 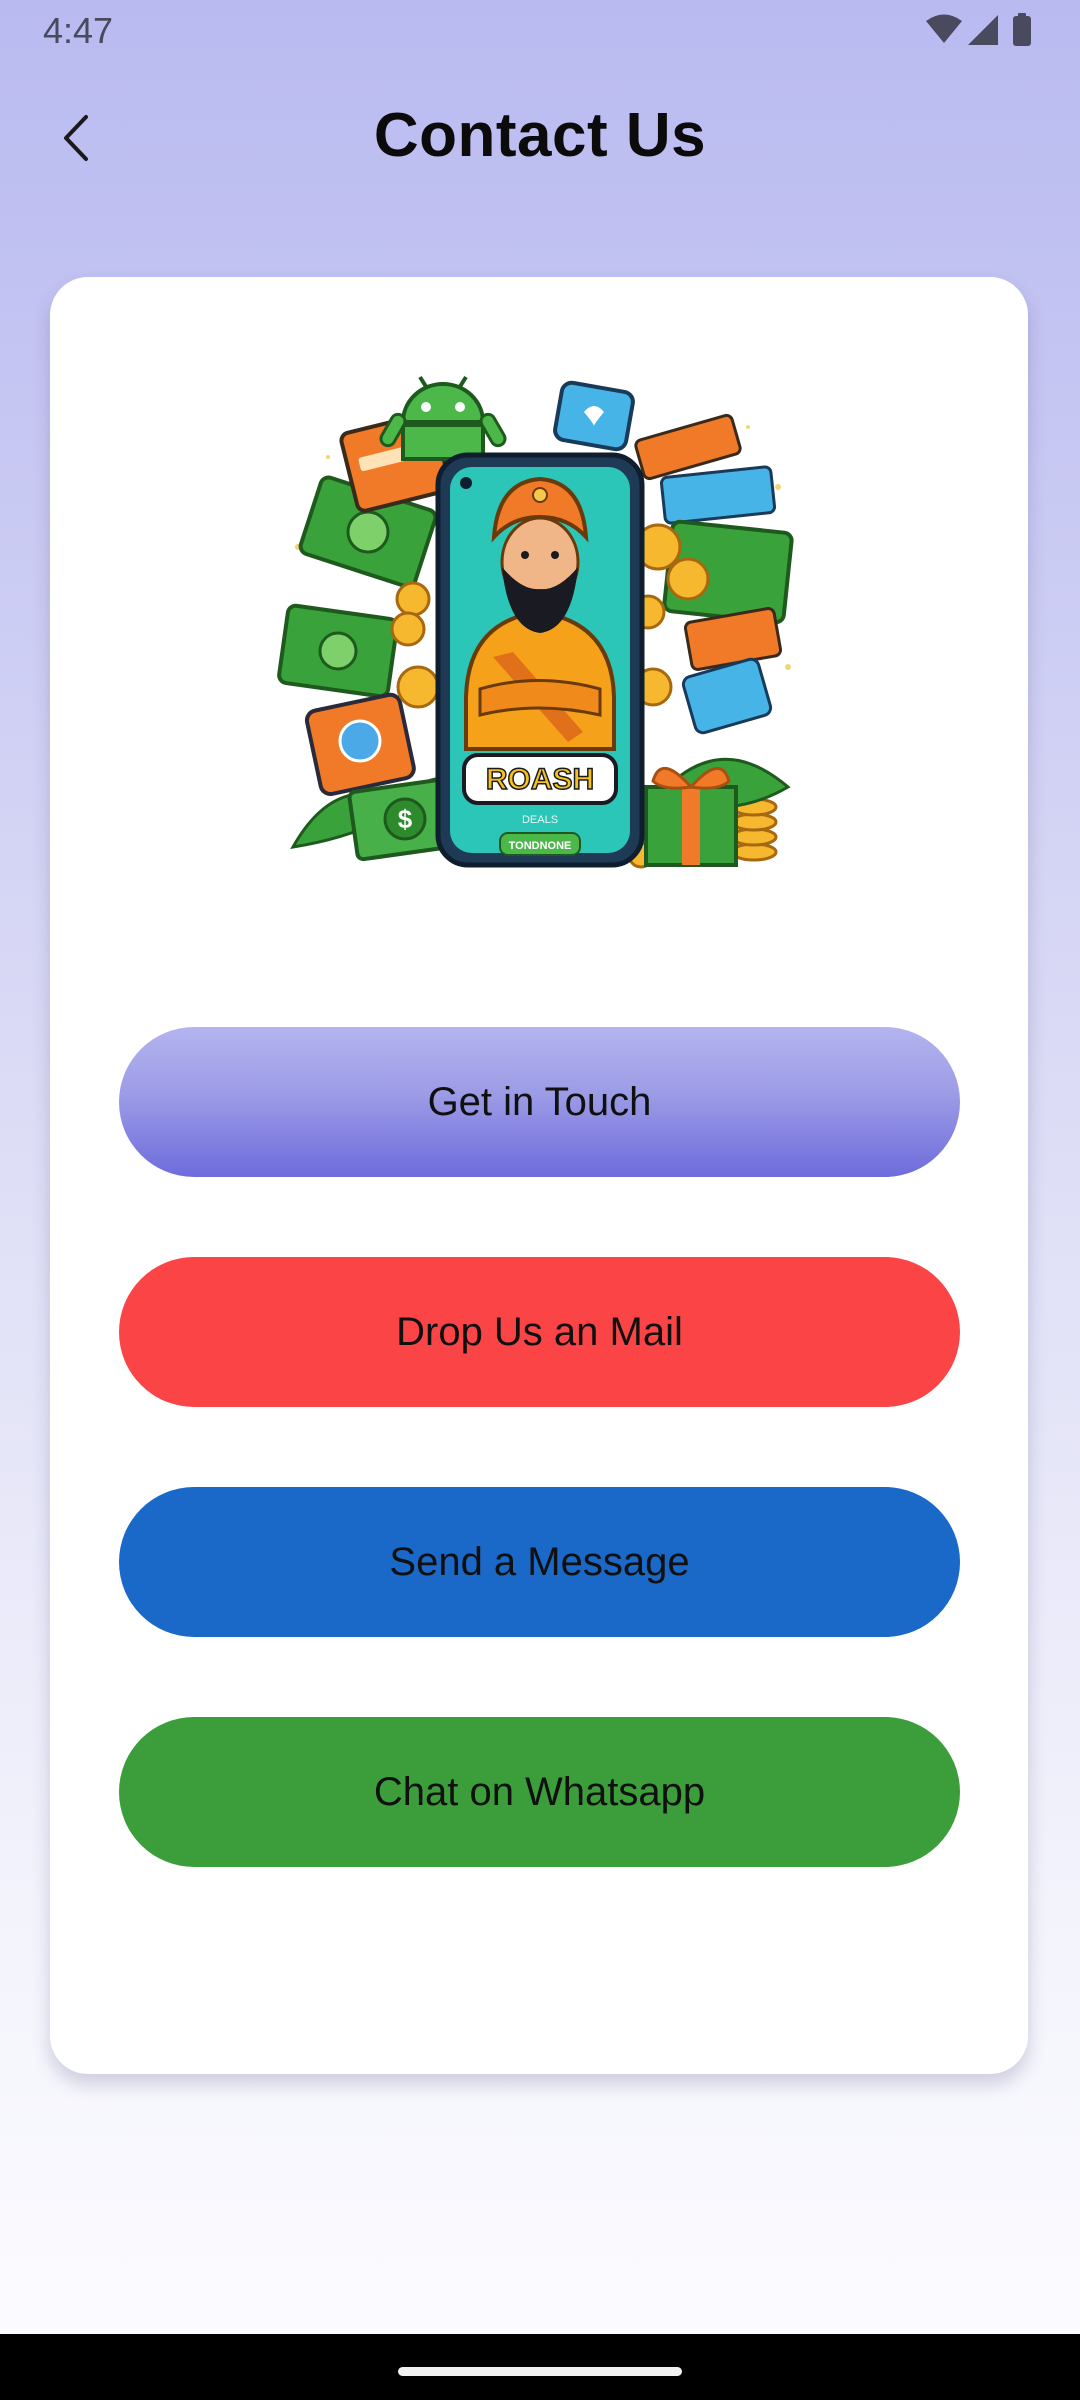 What do you see at coordinates (540, 135) in the screenshot?
I see `page-title: Contact Us` at bounding box center [540, 135].